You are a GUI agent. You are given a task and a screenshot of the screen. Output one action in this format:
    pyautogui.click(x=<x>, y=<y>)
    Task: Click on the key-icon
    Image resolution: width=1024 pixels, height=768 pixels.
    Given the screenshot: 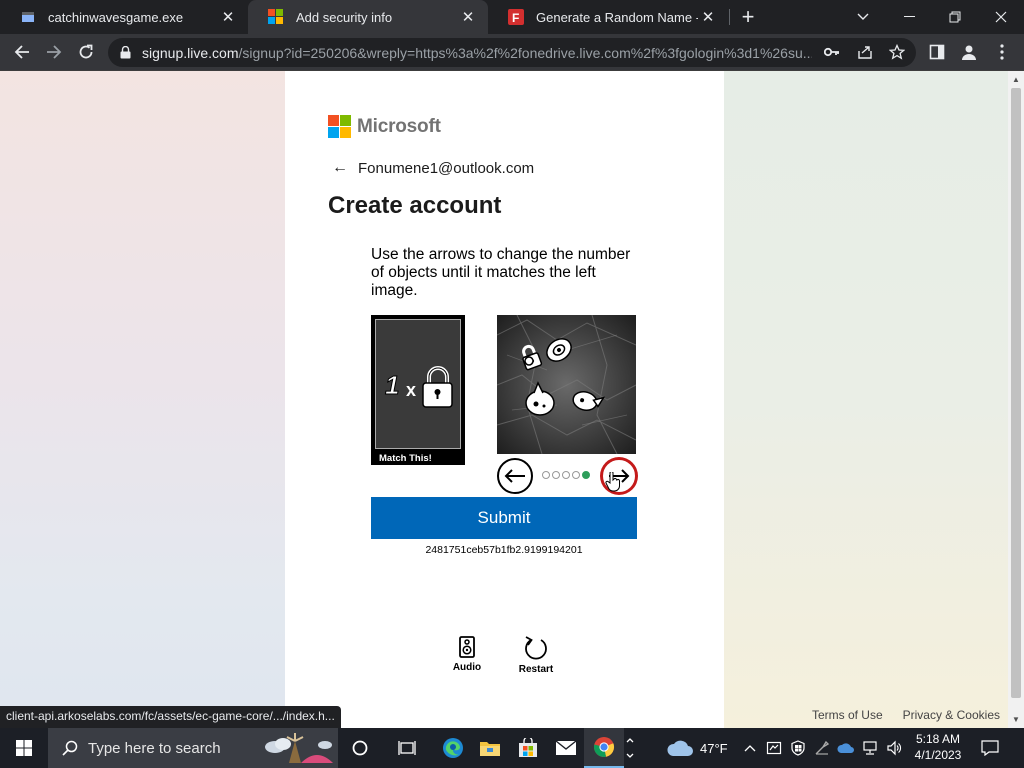 What is the action you would take?
    pyautogui.click(x=832, y=52)
    